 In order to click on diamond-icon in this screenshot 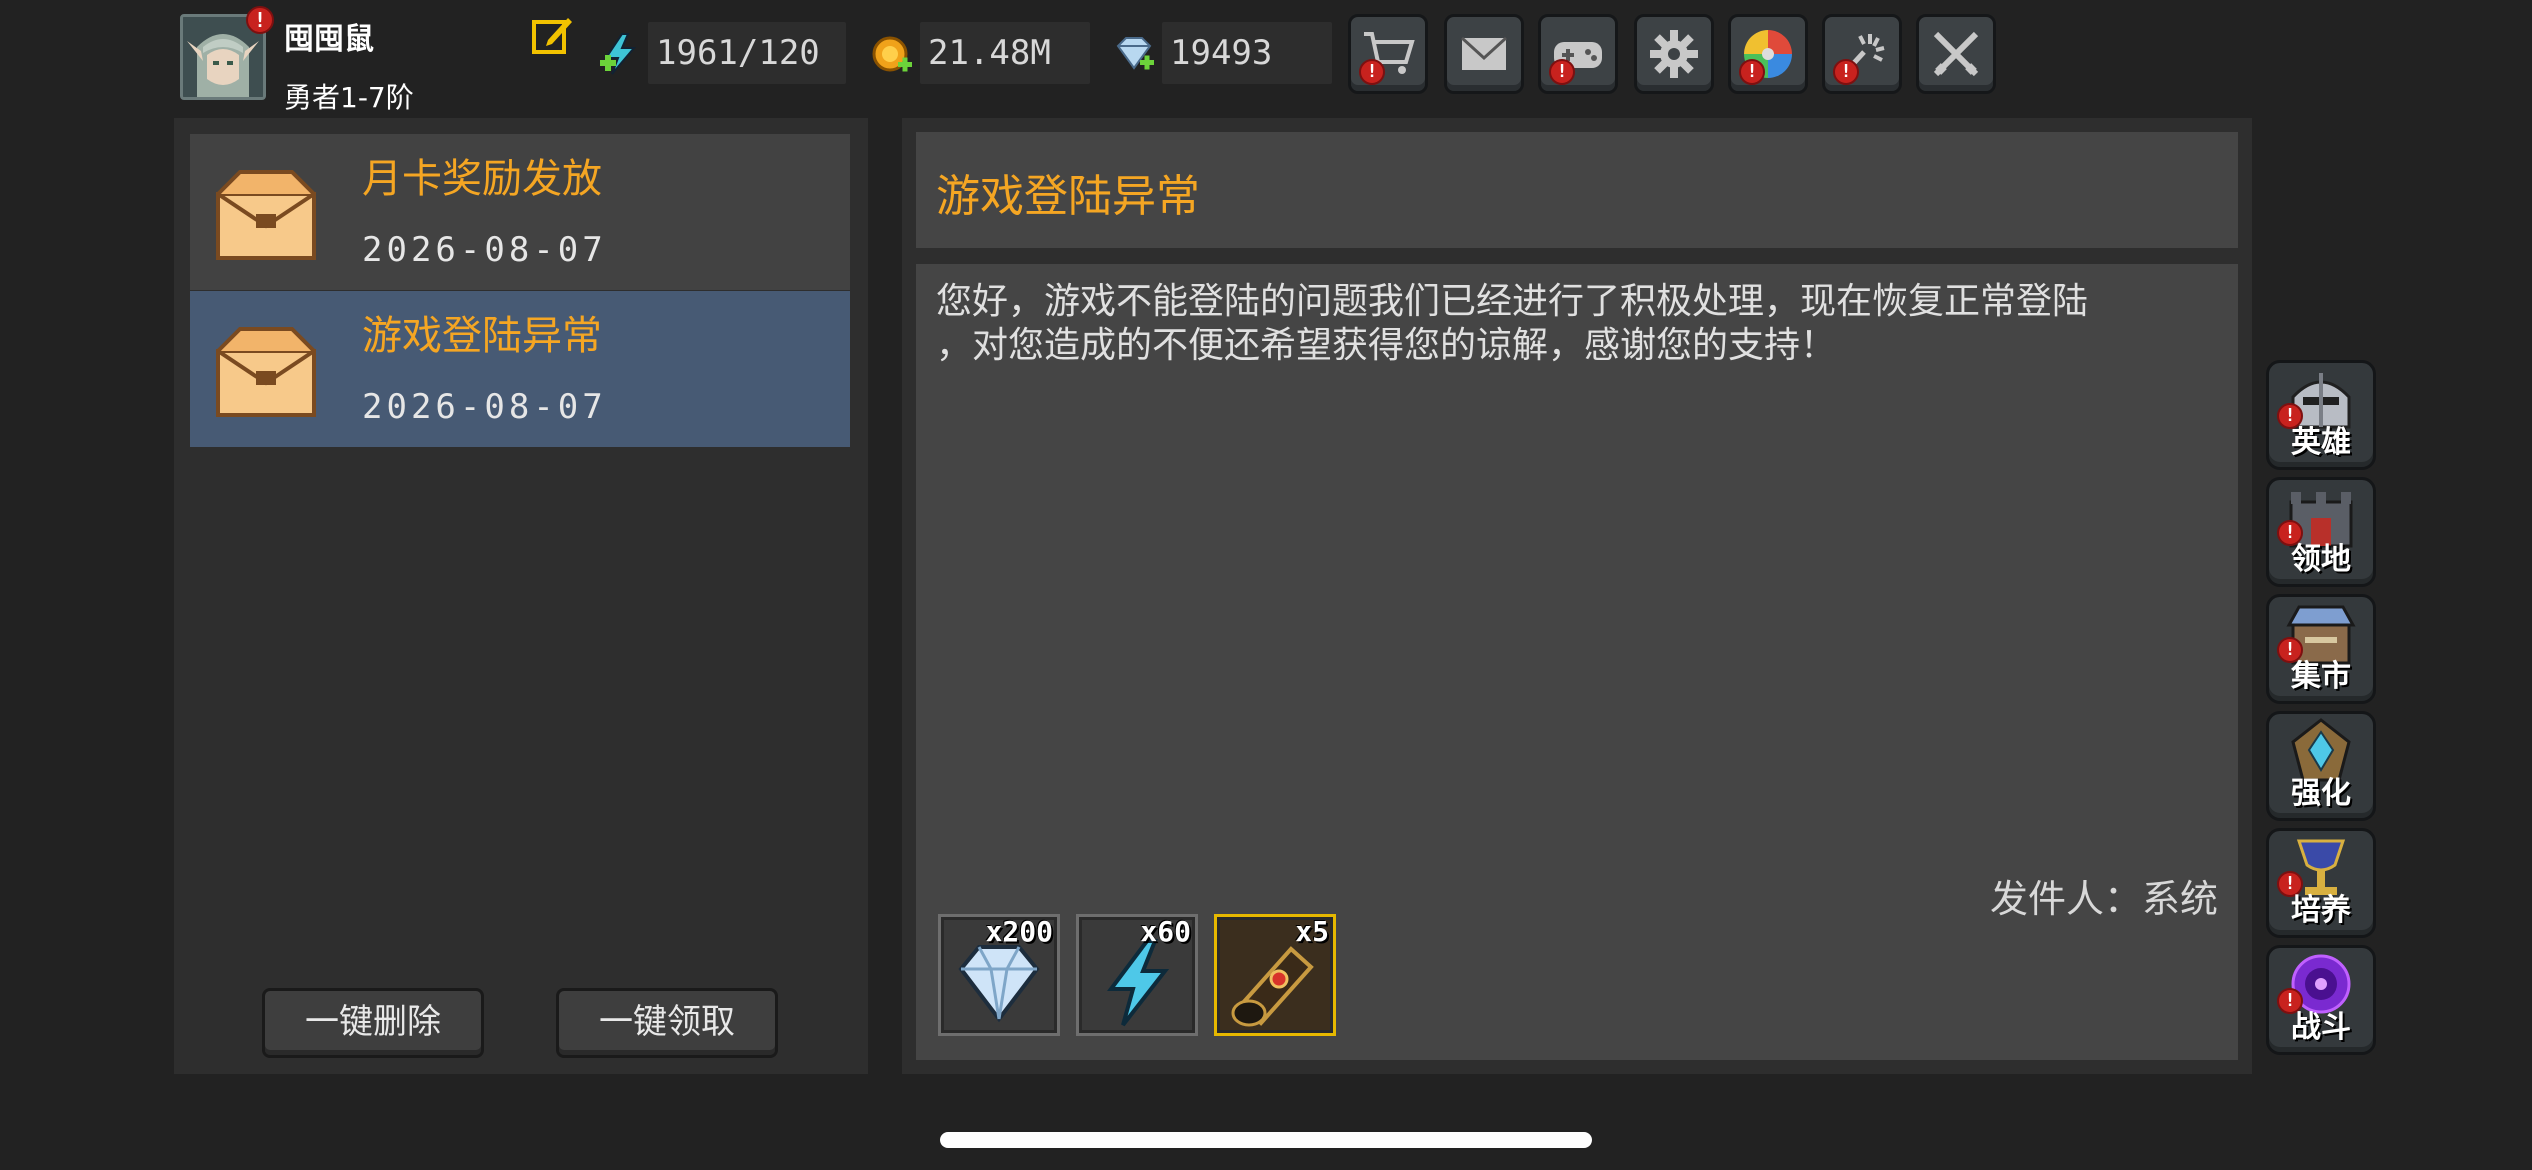, I will do `click(999, 984)`.